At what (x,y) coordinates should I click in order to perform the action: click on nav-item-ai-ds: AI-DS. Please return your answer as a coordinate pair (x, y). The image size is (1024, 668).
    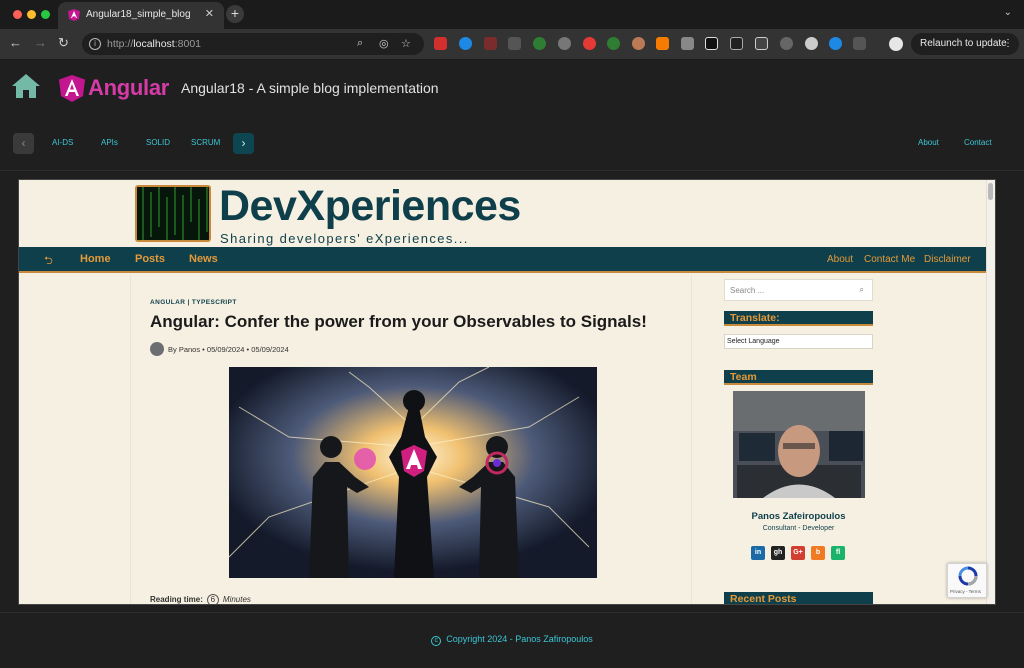
    Looking at the image, I should click on (62, 142).